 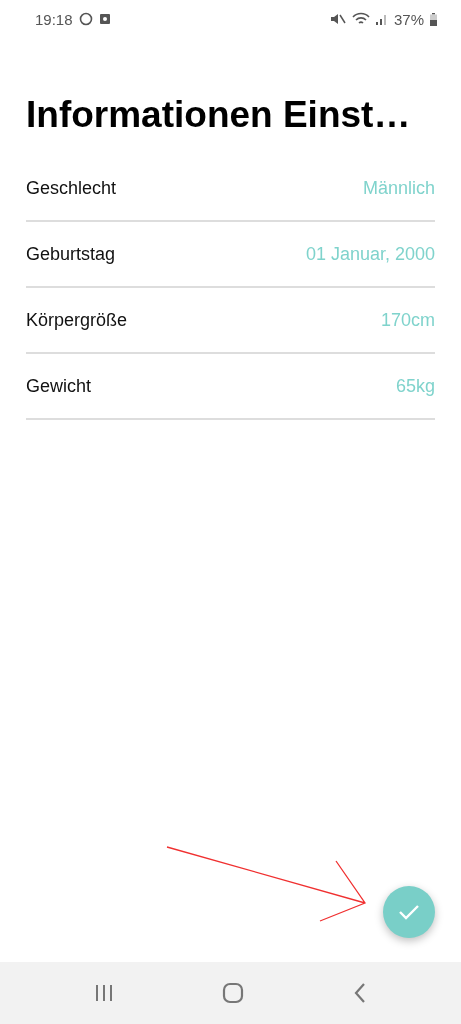 What do you see at coordinates (359, 993) in the screenshot?
I see `back-icon` at bounding box center [359, 993].